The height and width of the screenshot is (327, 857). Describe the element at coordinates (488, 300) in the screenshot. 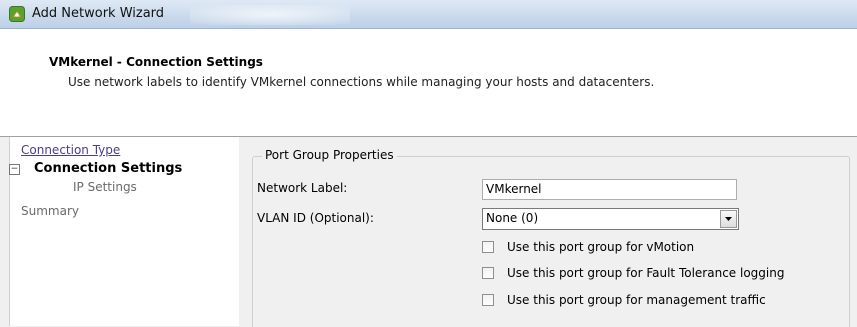

I see `management-traffic-checkbox` at that location.